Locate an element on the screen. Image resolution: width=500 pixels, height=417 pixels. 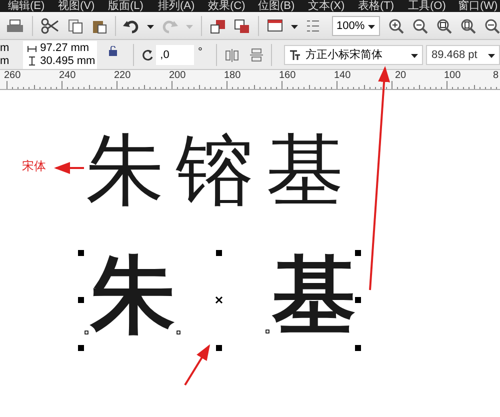
font-dropdown: 方正小标宋简体 is located at coordinates (354, 54).